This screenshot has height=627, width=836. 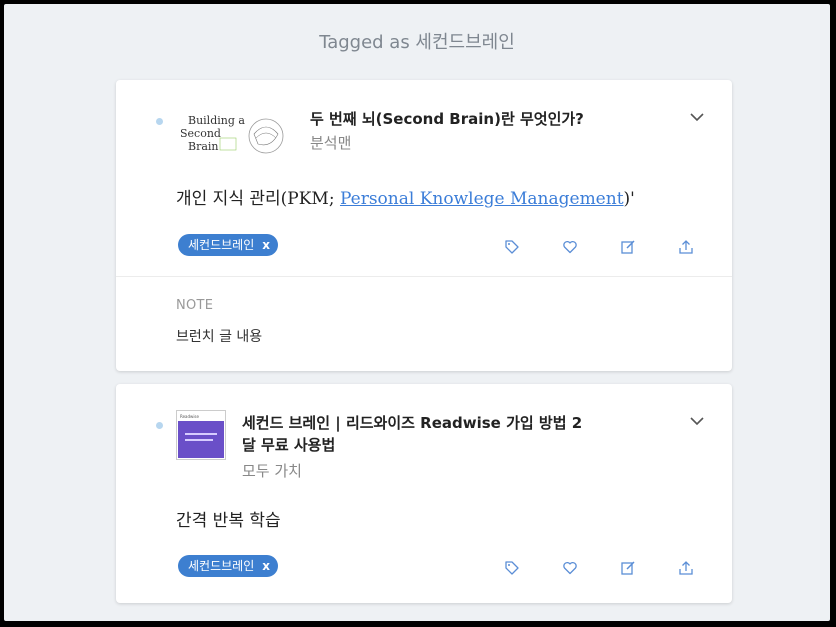 I want to click on article-thumbnail: Building a Second Brain, so click(x=236, y=136).